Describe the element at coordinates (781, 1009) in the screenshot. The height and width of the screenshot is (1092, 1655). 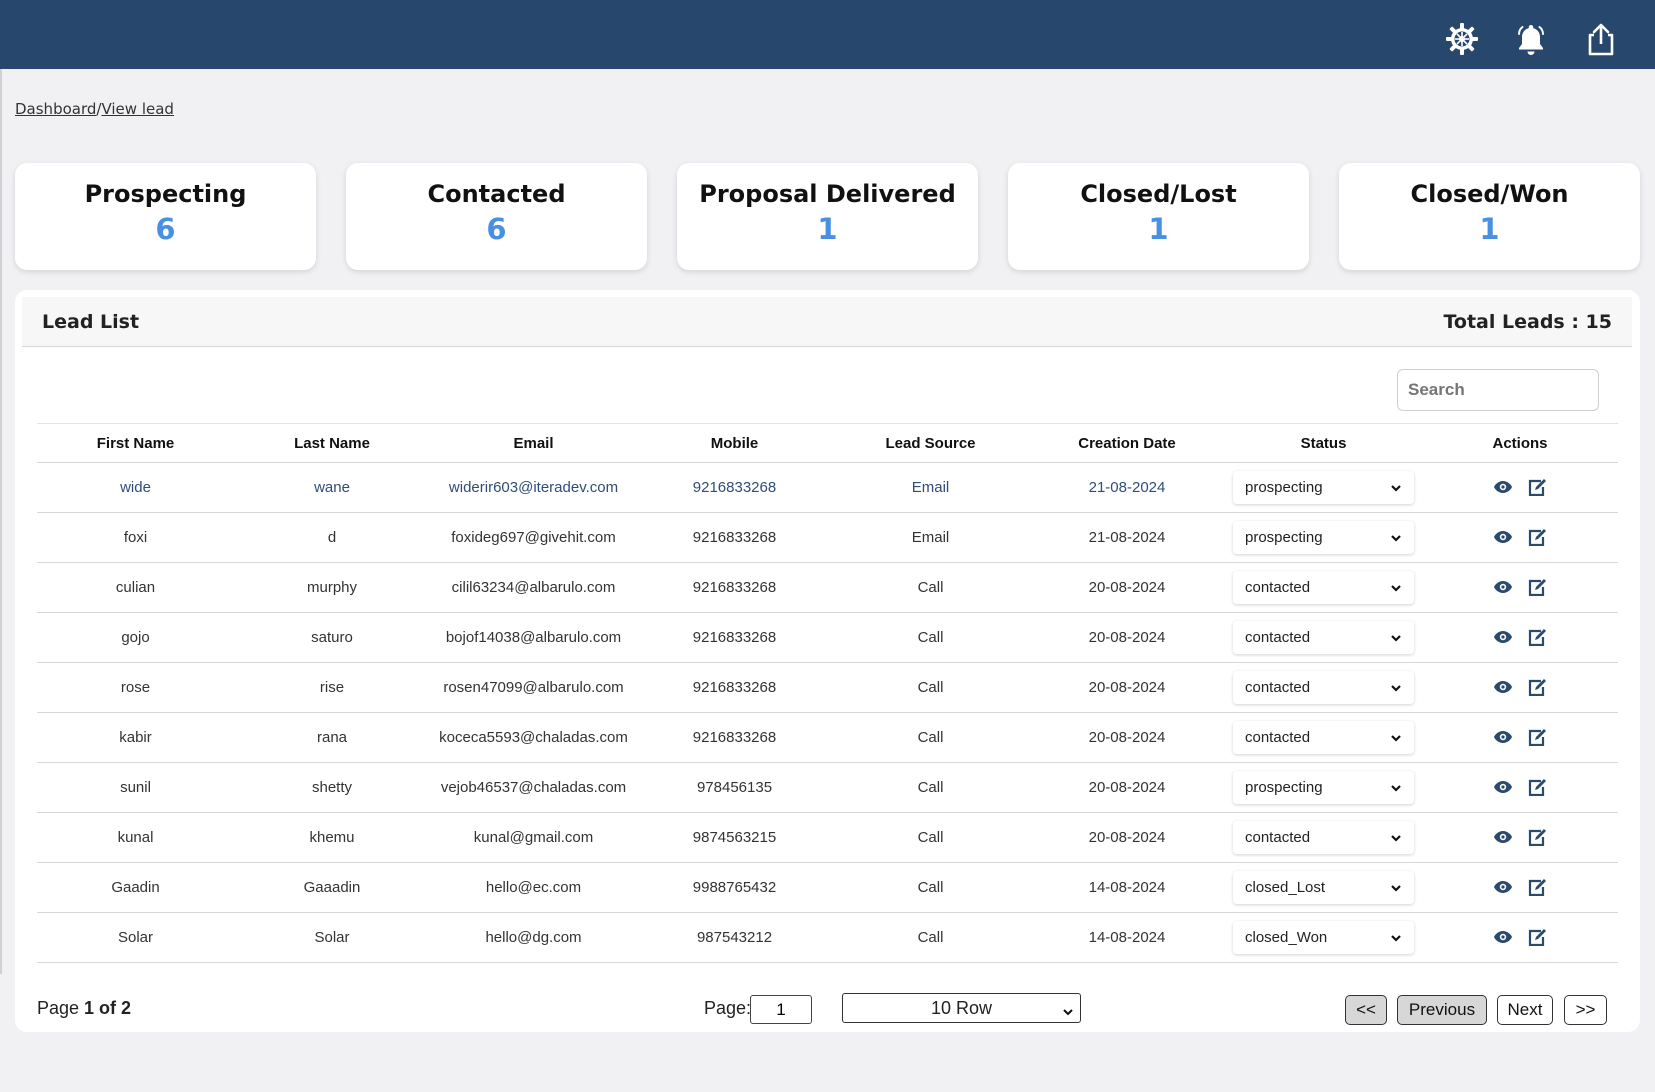
I see `page-number-input` at that location.